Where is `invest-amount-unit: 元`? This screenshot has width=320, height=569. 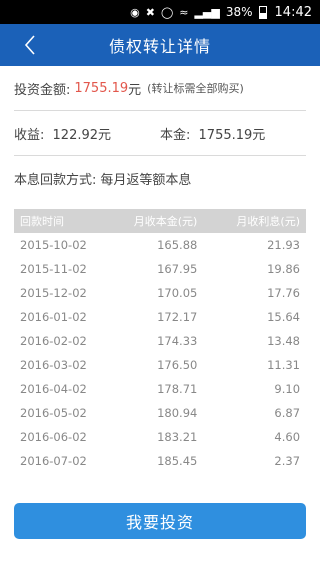 invest-amount-unit: 元 is located at coordinates (135, 90).